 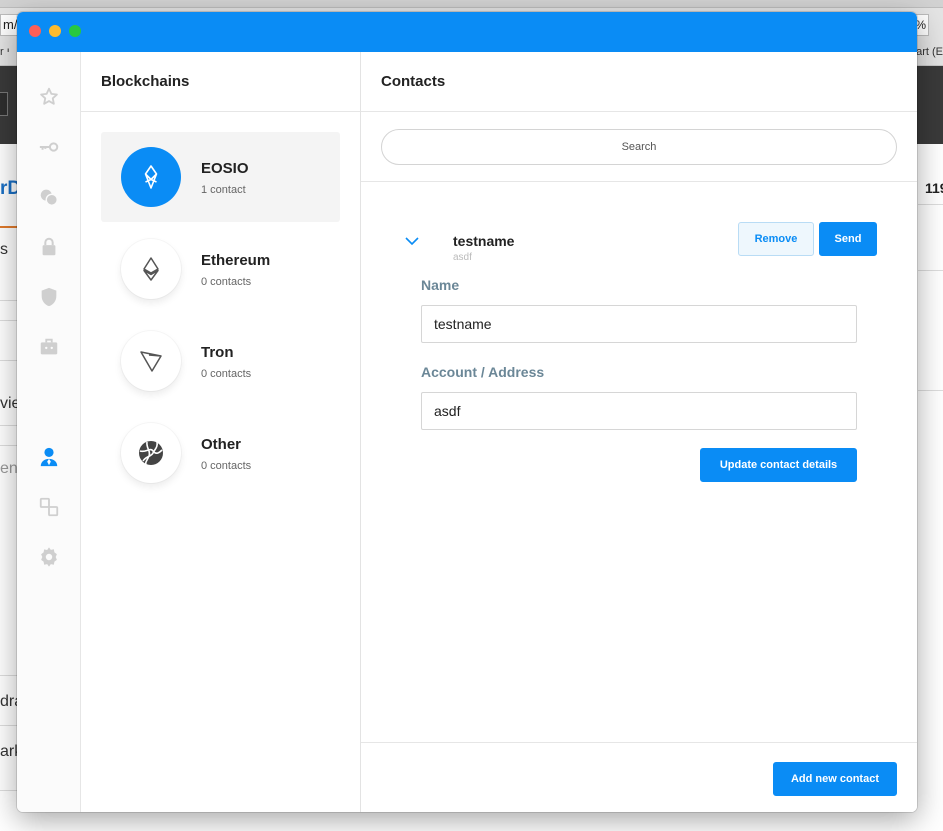 I want to click on sidebar-item-contacts, so click(x=49, y=457).